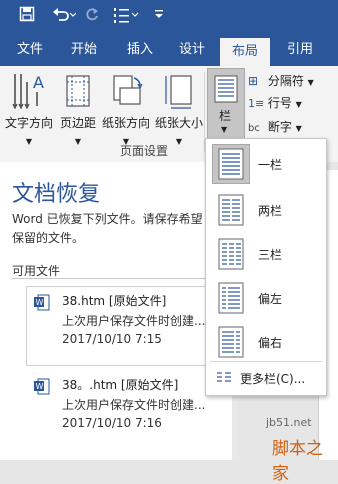 The height and width of the screenshot is (484, 338). Describe the element at coordinates (297, 461) in the screenshot. I see `watermark-brand: 脚本之家` at that location.